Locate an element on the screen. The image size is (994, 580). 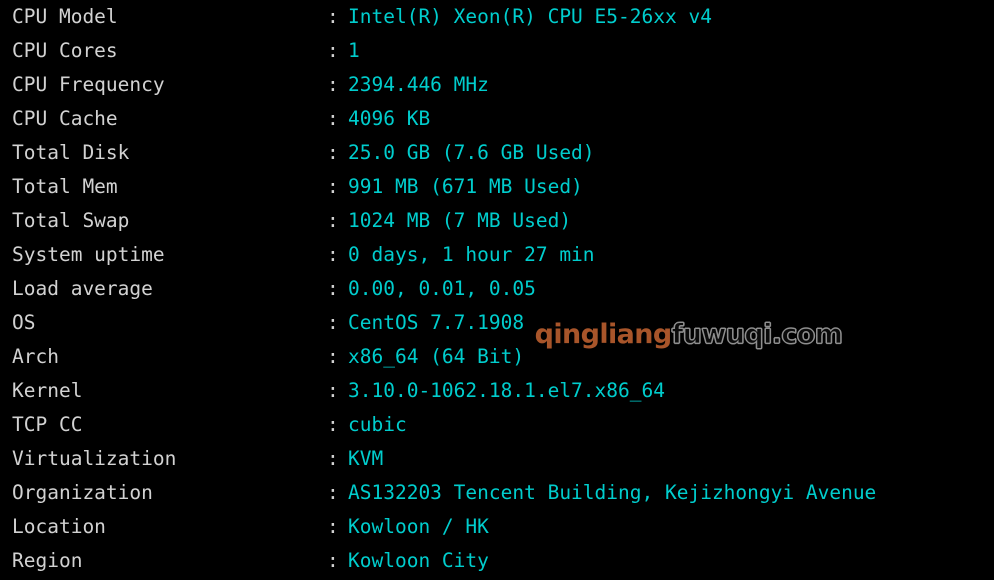
info-row-label: Region is located at coordinates (47, 560).